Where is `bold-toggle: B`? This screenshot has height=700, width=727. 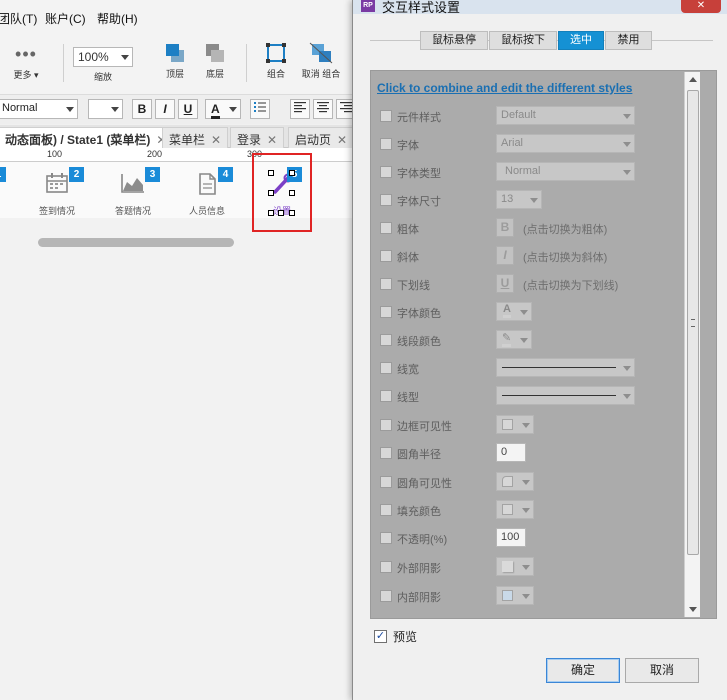 bold-toggle: B is located at coordinates (505, 227).